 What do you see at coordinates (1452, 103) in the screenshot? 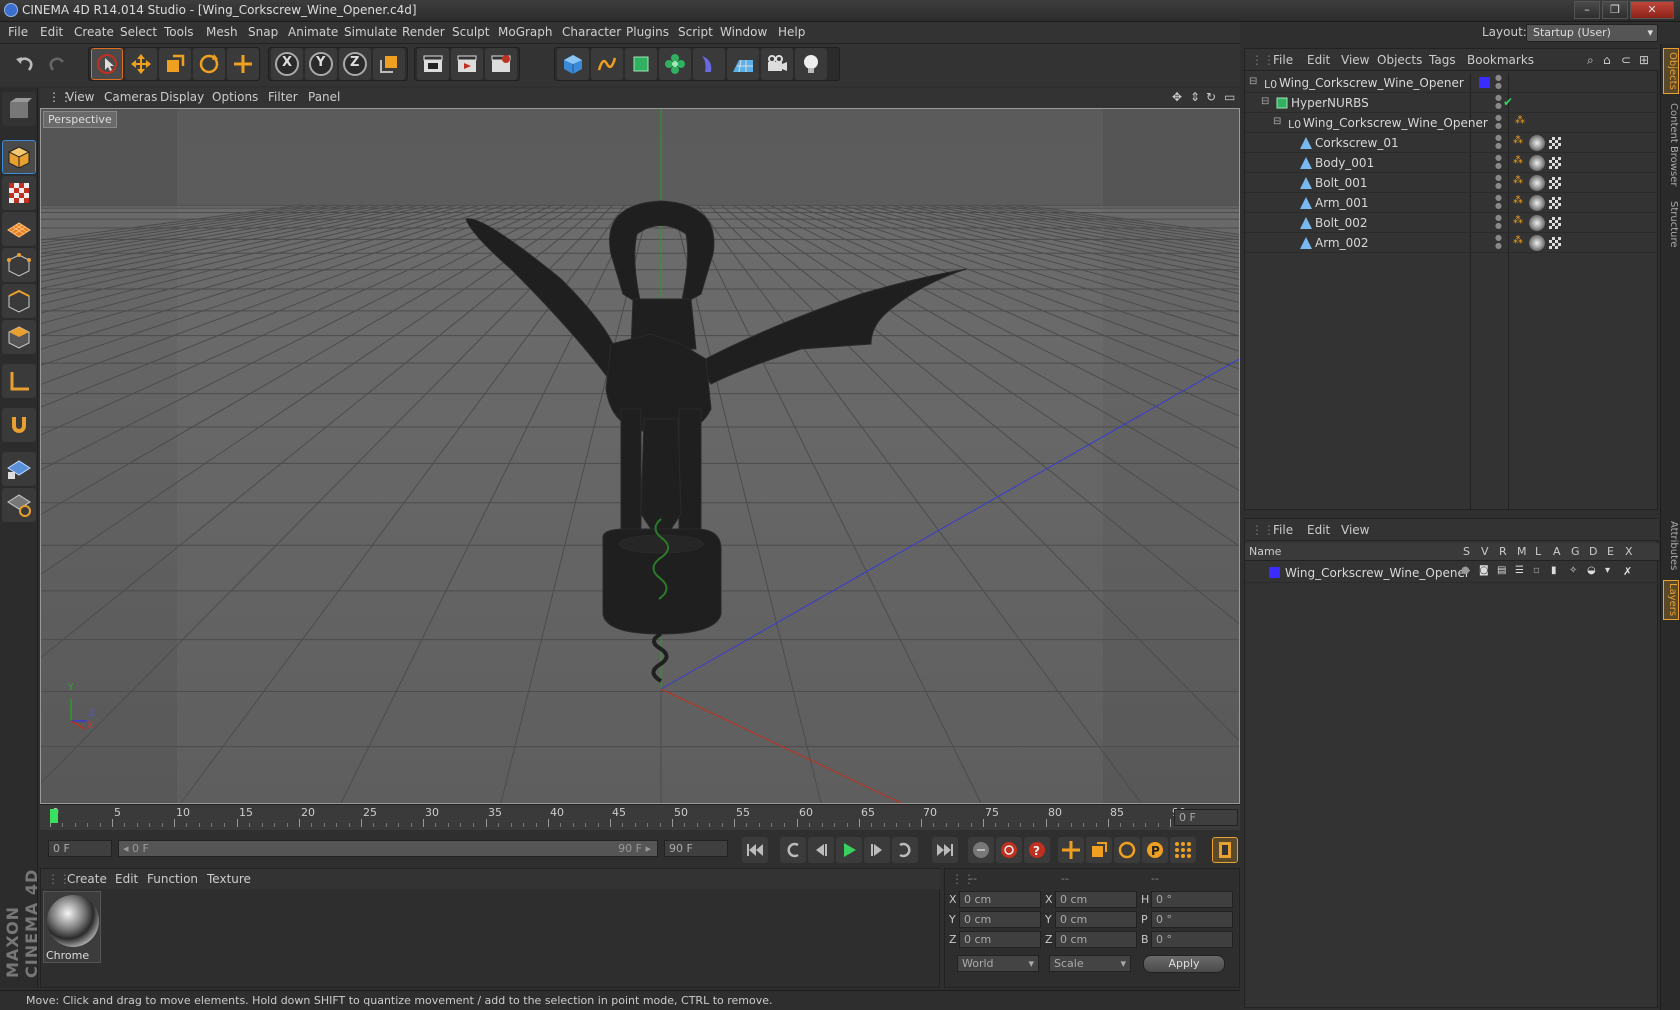
I see `object-row: ⊟ HyperNURBS ● ● ✔` at bounding box center [1452, 103].